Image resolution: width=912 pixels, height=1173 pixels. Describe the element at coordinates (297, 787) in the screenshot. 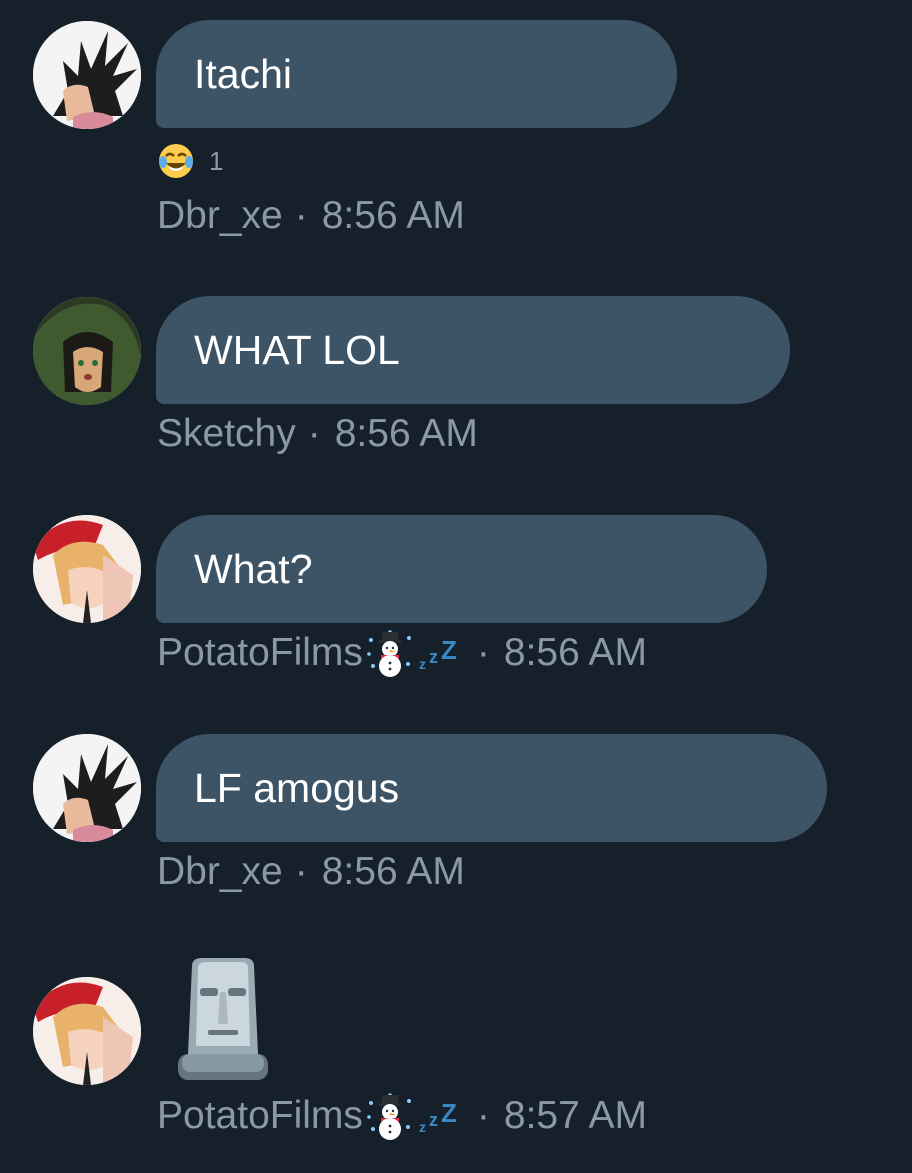

I see `message-text: LF amogus` at that location.